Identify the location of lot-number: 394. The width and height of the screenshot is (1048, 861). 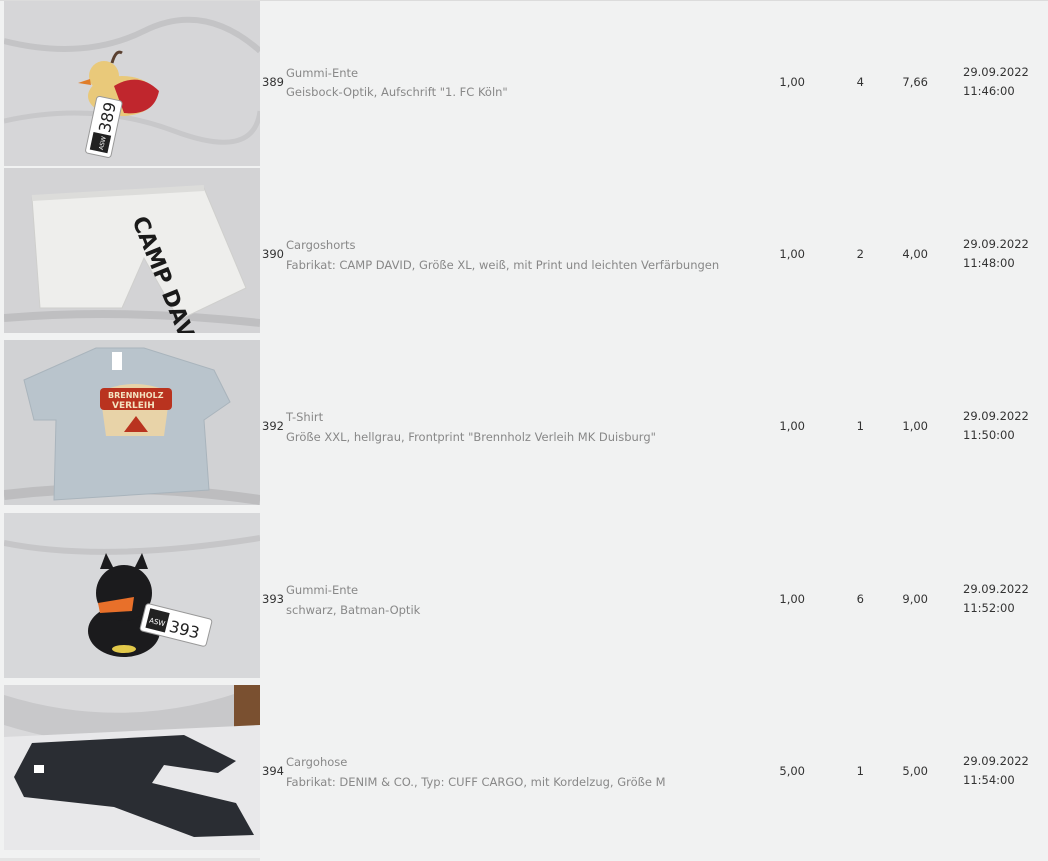
(273, 771).